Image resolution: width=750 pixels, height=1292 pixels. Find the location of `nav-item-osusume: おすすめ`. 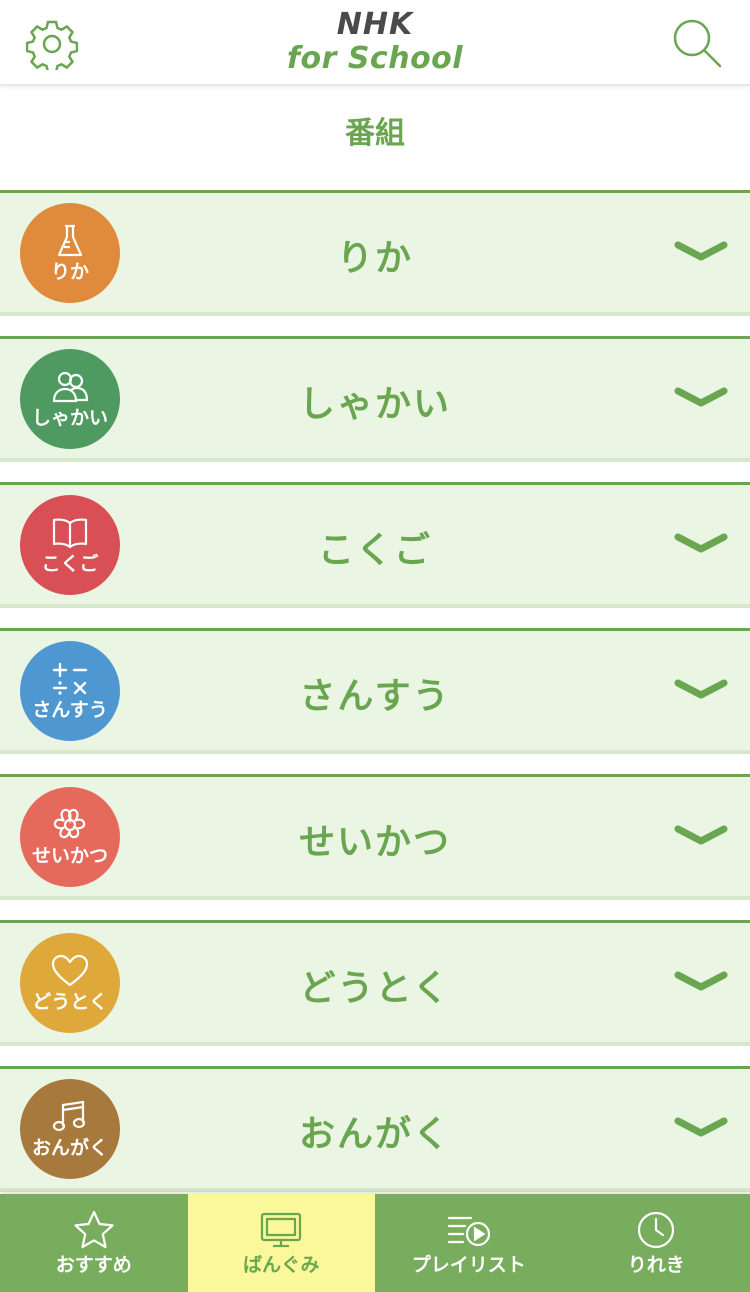

nav-item-osusume: おすすめ is located at coordinates (94, 1243).